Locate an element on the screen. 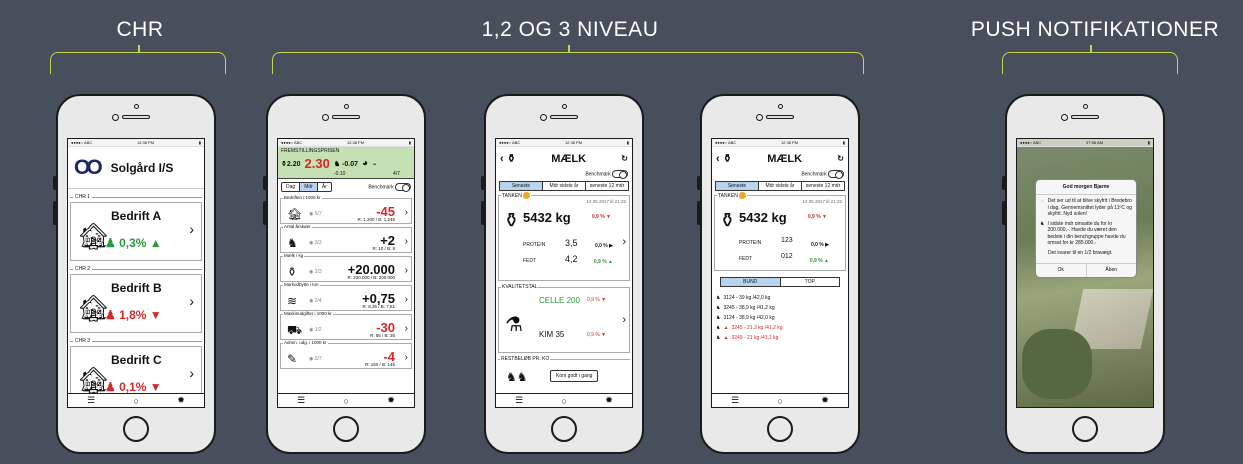  section-bracket is located at coordinates (568, 59).